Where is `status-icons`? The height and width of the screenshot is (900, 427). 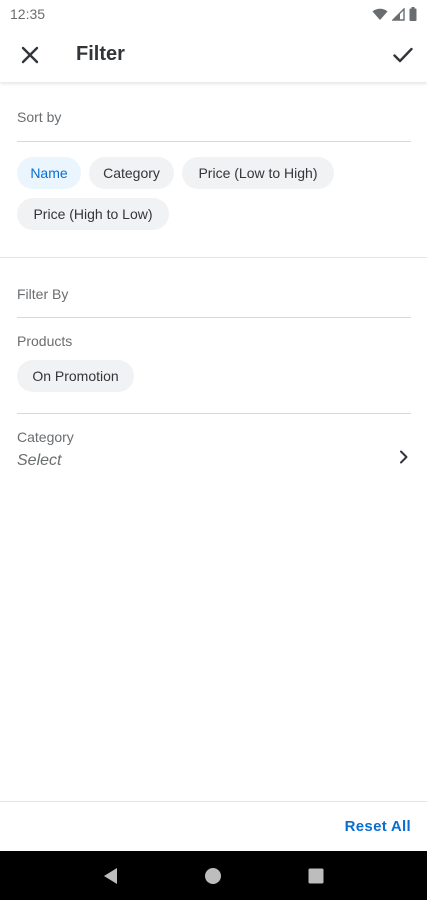
status-icons is located at coordinates (394, 14).